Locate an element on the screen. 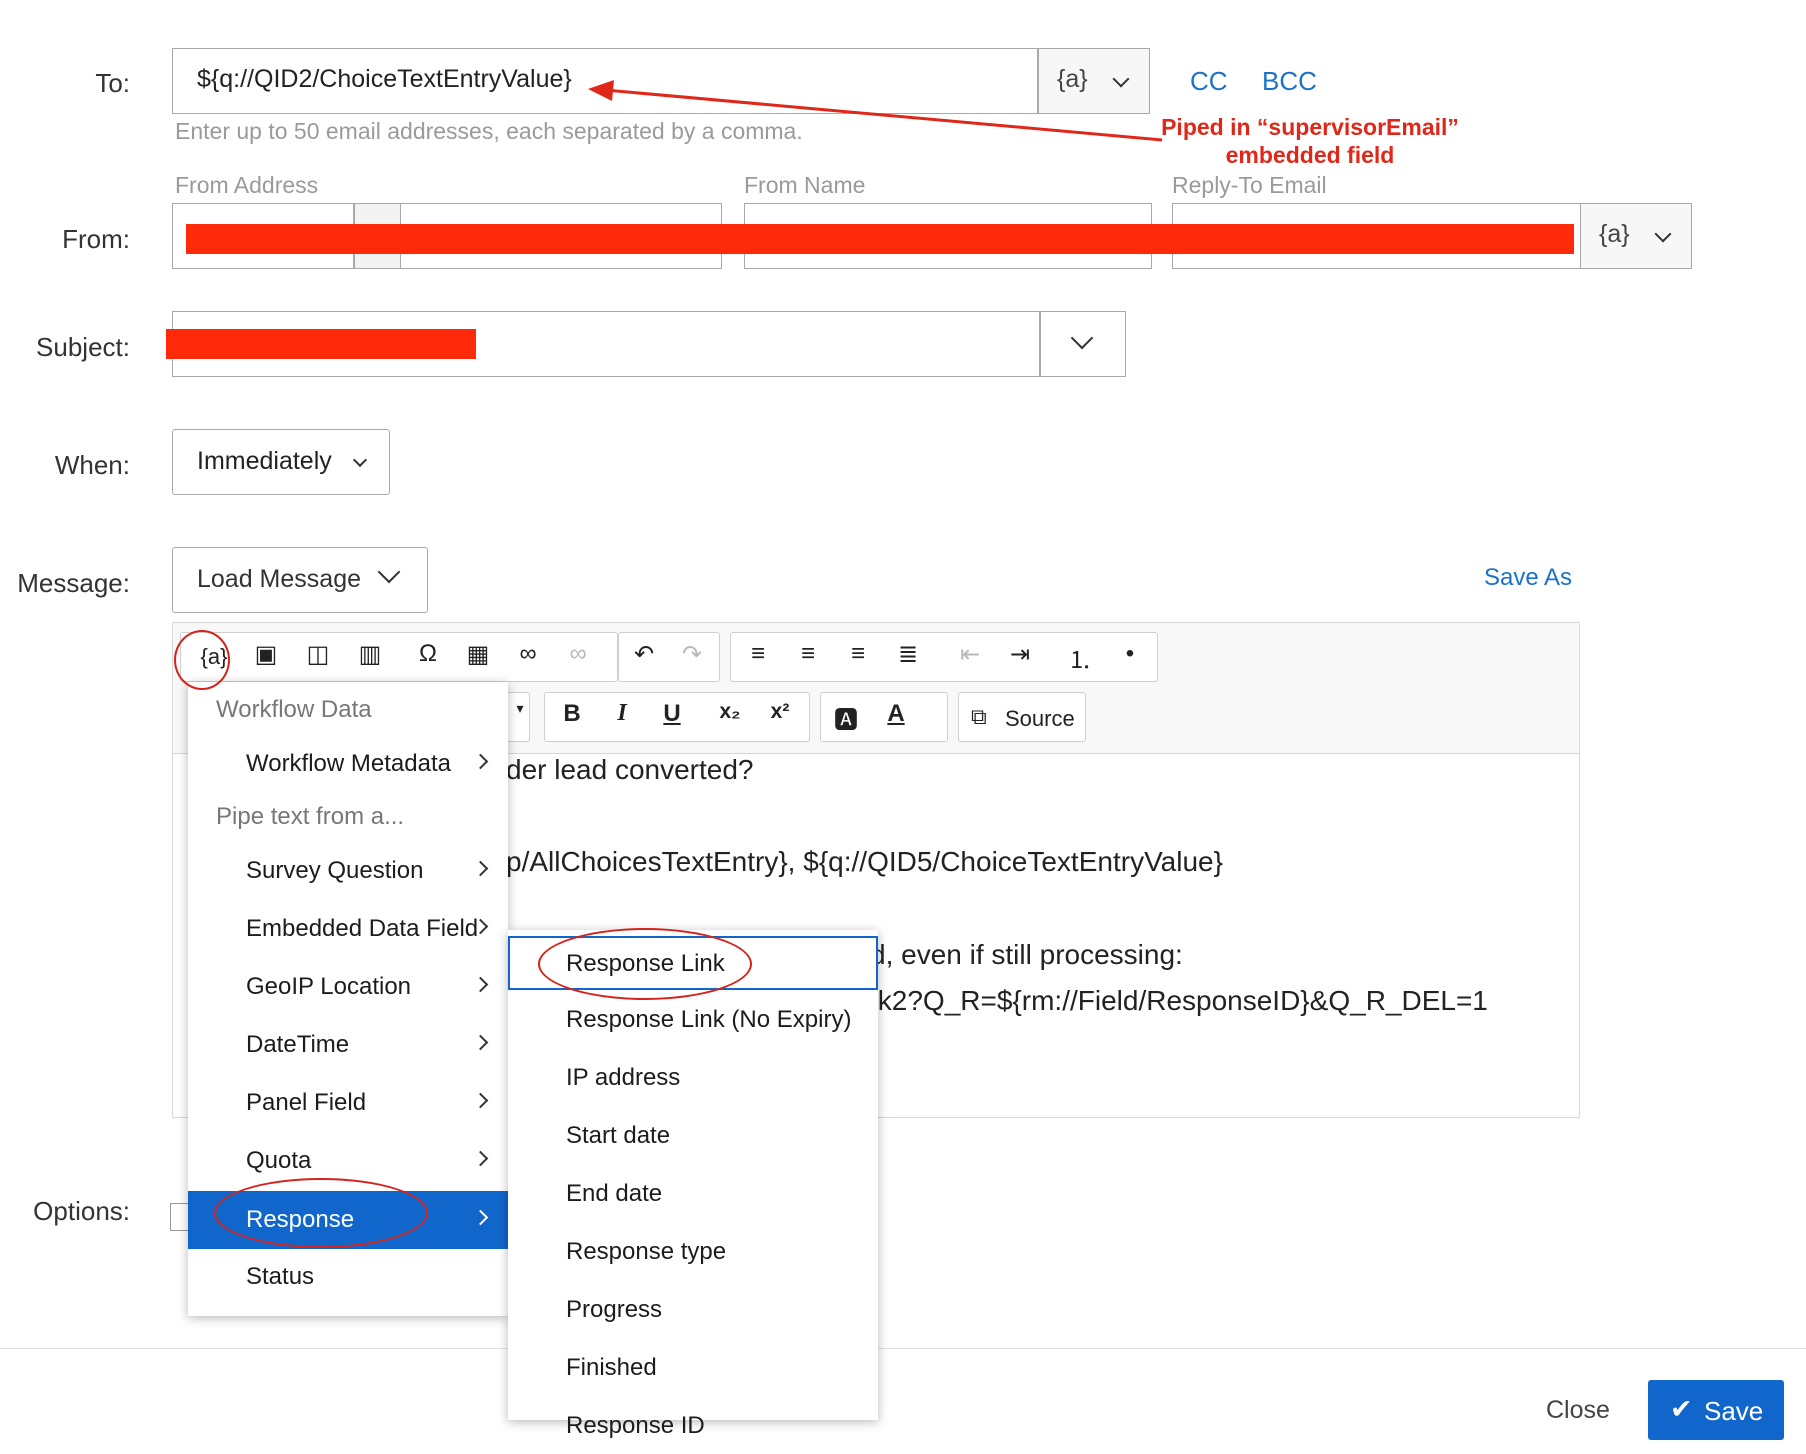  redaction-bar-subject is located at coordinates (321, 344).